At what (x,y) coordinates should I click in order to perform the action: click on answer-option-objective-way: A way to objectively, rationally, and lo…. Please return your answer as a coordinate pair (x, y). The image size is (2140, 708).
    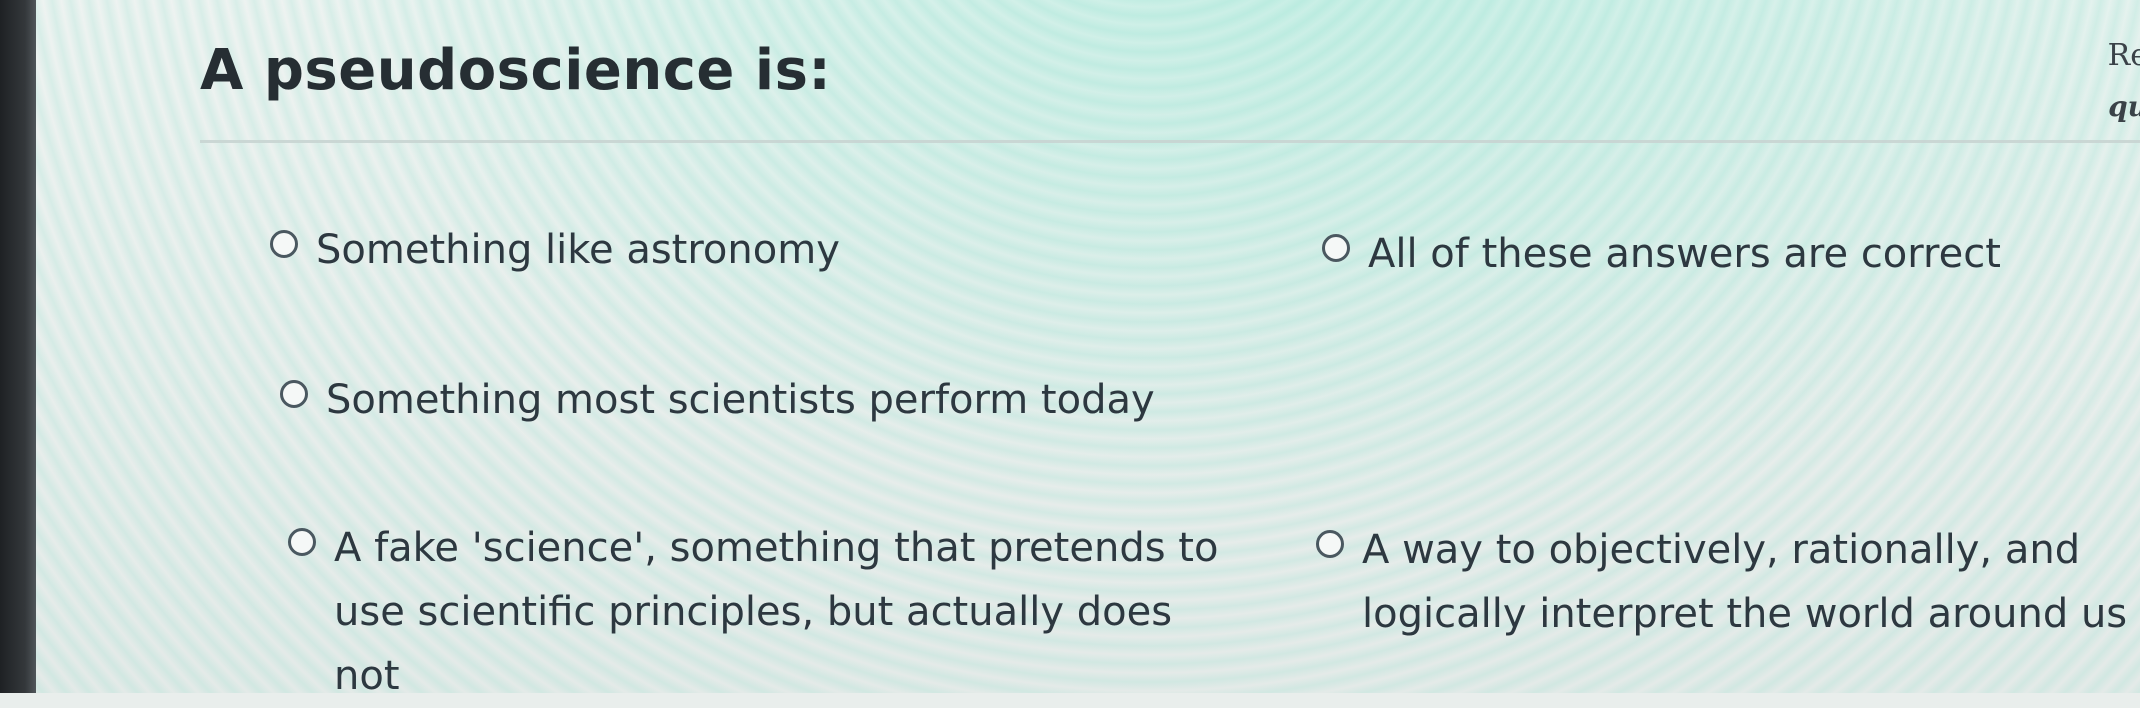
    Looking at the image, I should click on (1728, 582).